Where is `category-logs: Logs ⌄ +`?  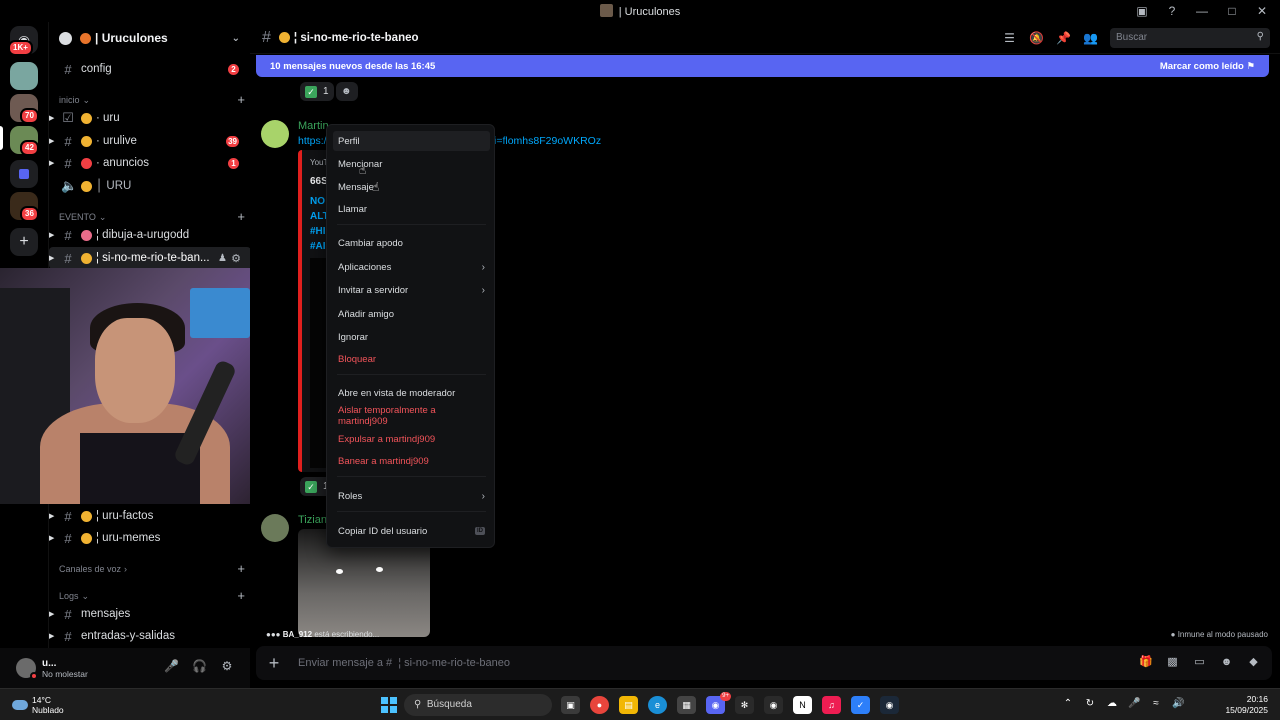
category-logs: Logs ⌄ + is located at coordinates (152, 595).